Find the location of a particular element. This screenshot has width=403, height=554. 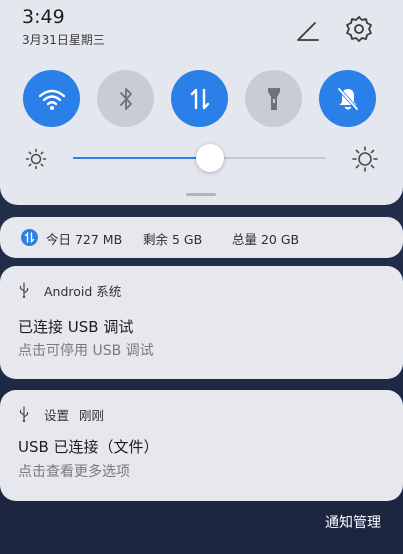

do-not-disturb-toggle is located at coordinates (347, 98).